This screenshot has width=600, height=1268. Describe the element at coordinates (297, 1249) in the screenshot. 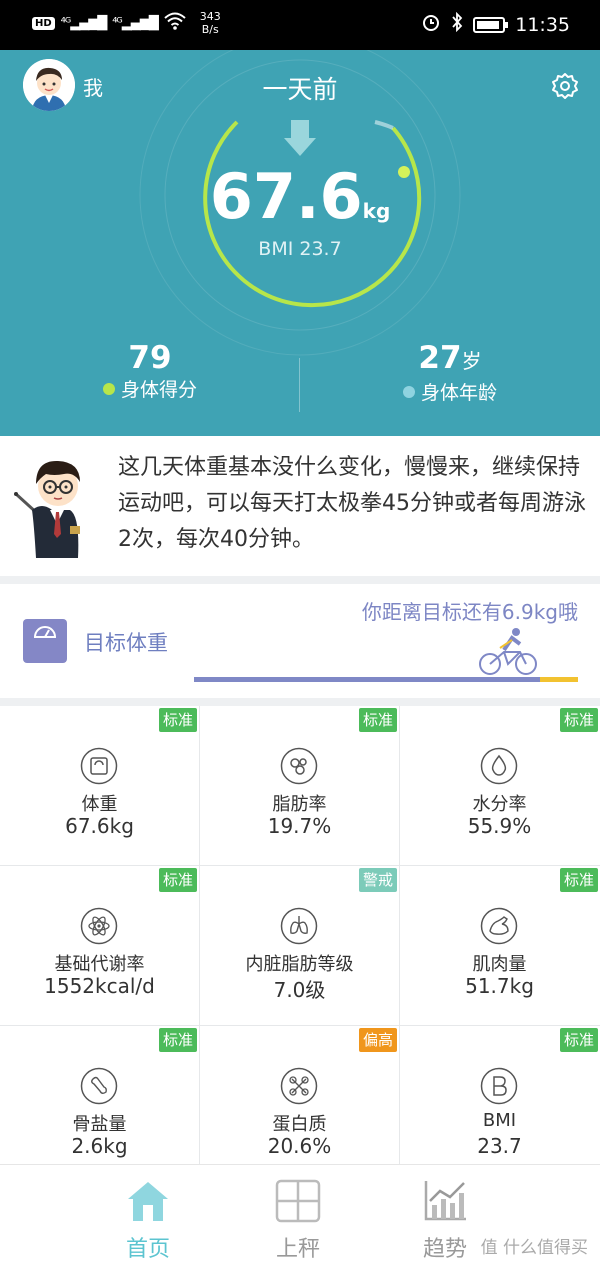

I see `tab-weigh-label: 上秤` at that location.